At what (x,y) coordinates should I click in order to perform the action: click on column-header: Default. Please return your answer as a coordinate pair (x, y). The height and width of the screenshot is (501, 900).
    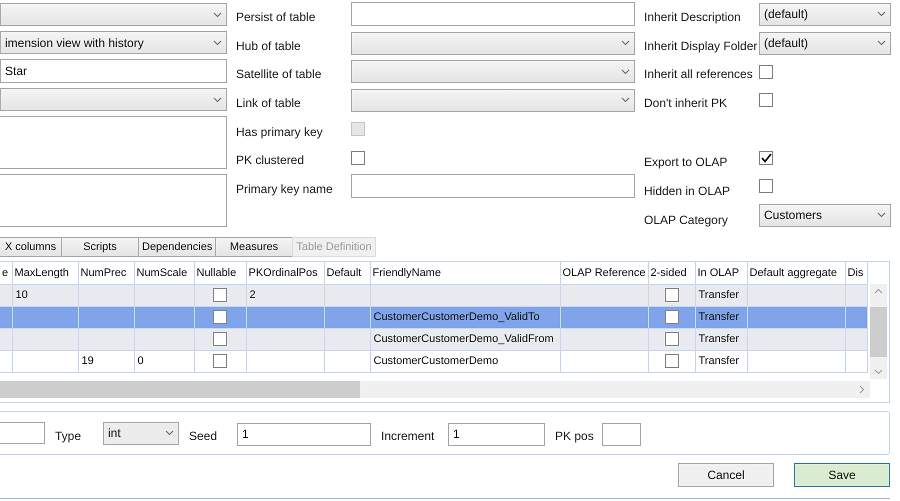
    Looking at the image, I should click on (347, 273).